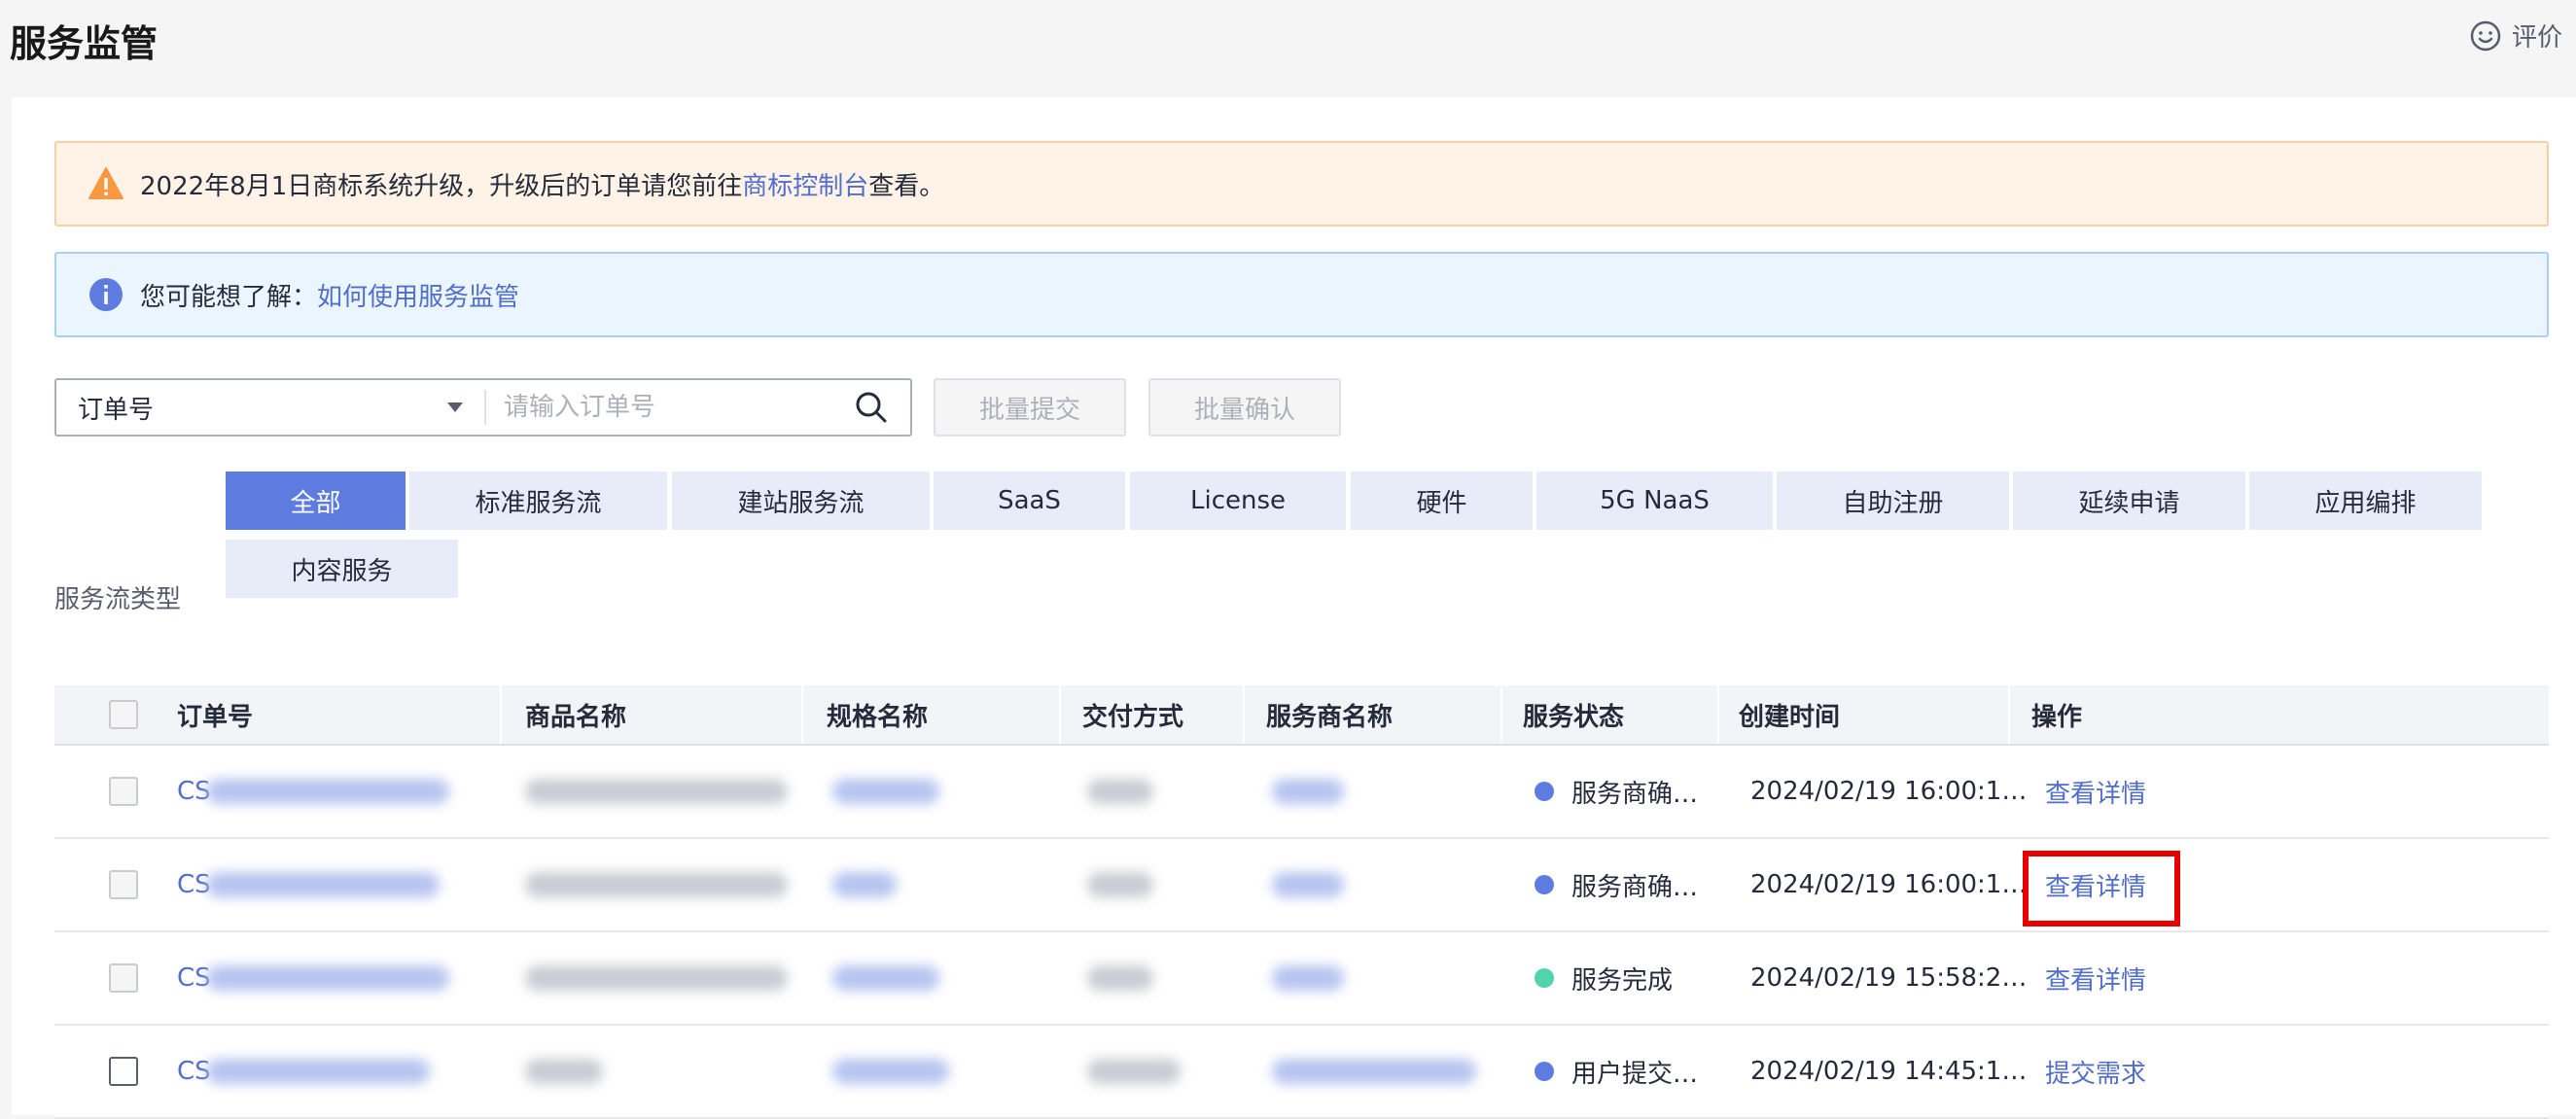  I want to click on chip-saas: SaaS, so click(1030, 501).